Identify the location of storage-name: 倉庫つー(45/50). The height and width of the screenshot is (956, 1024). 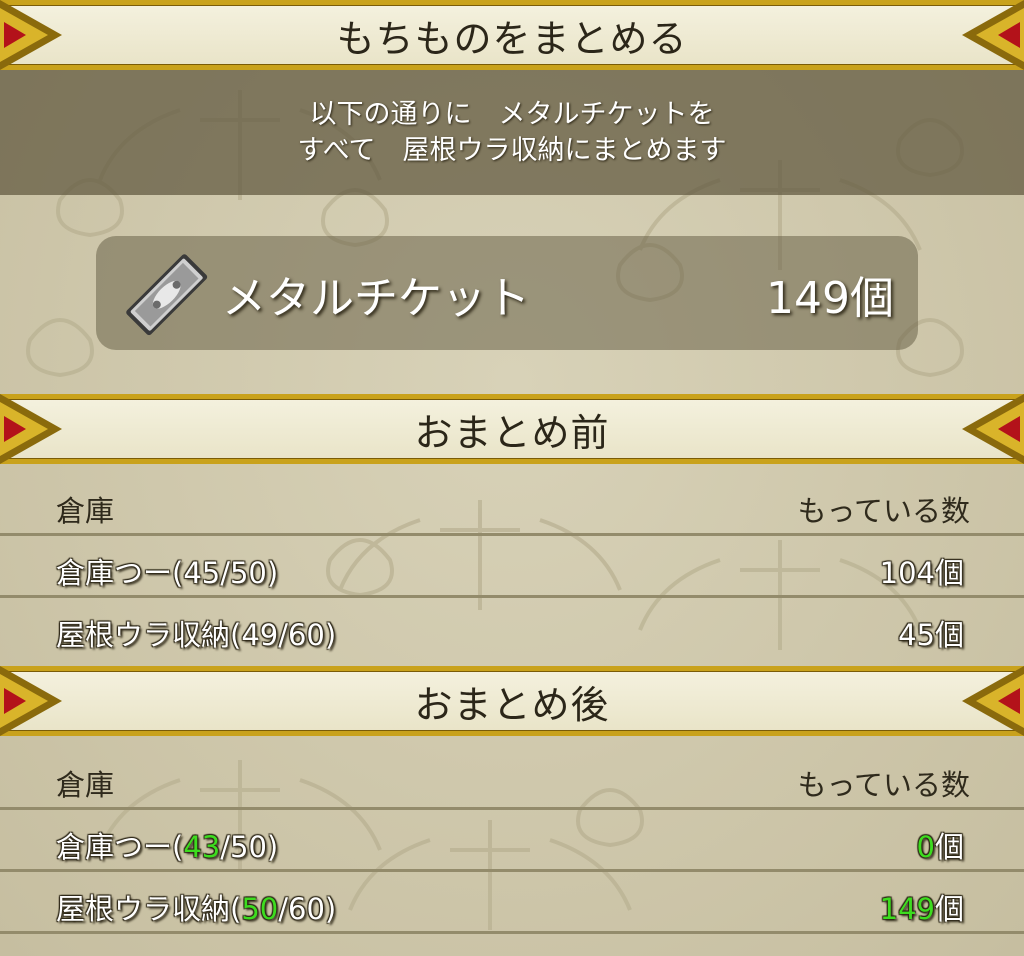
(167, 573).